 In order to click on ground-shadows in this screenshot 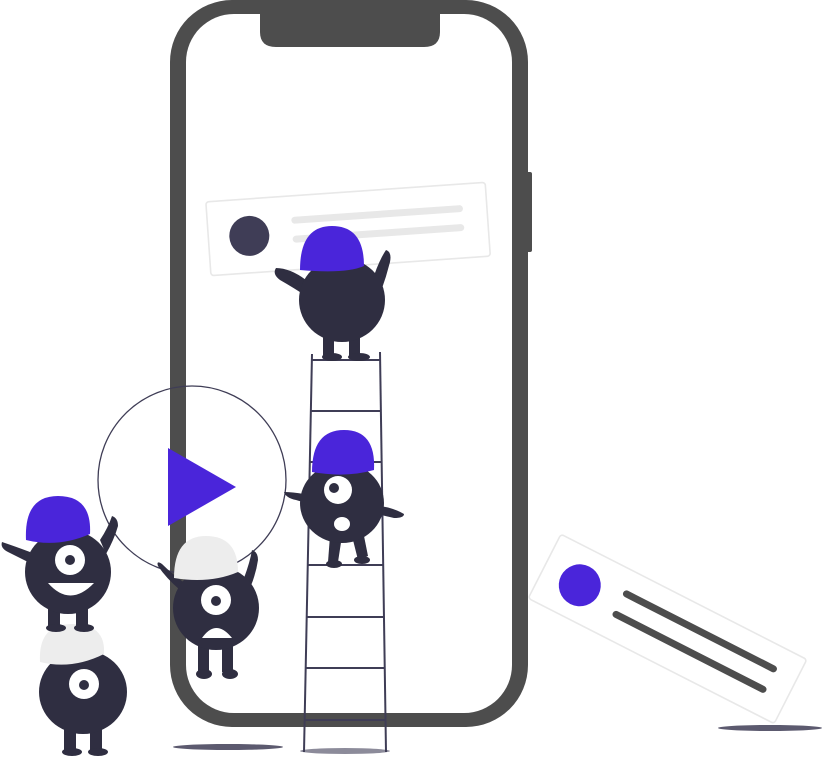, I will do `click(497, 739)`.